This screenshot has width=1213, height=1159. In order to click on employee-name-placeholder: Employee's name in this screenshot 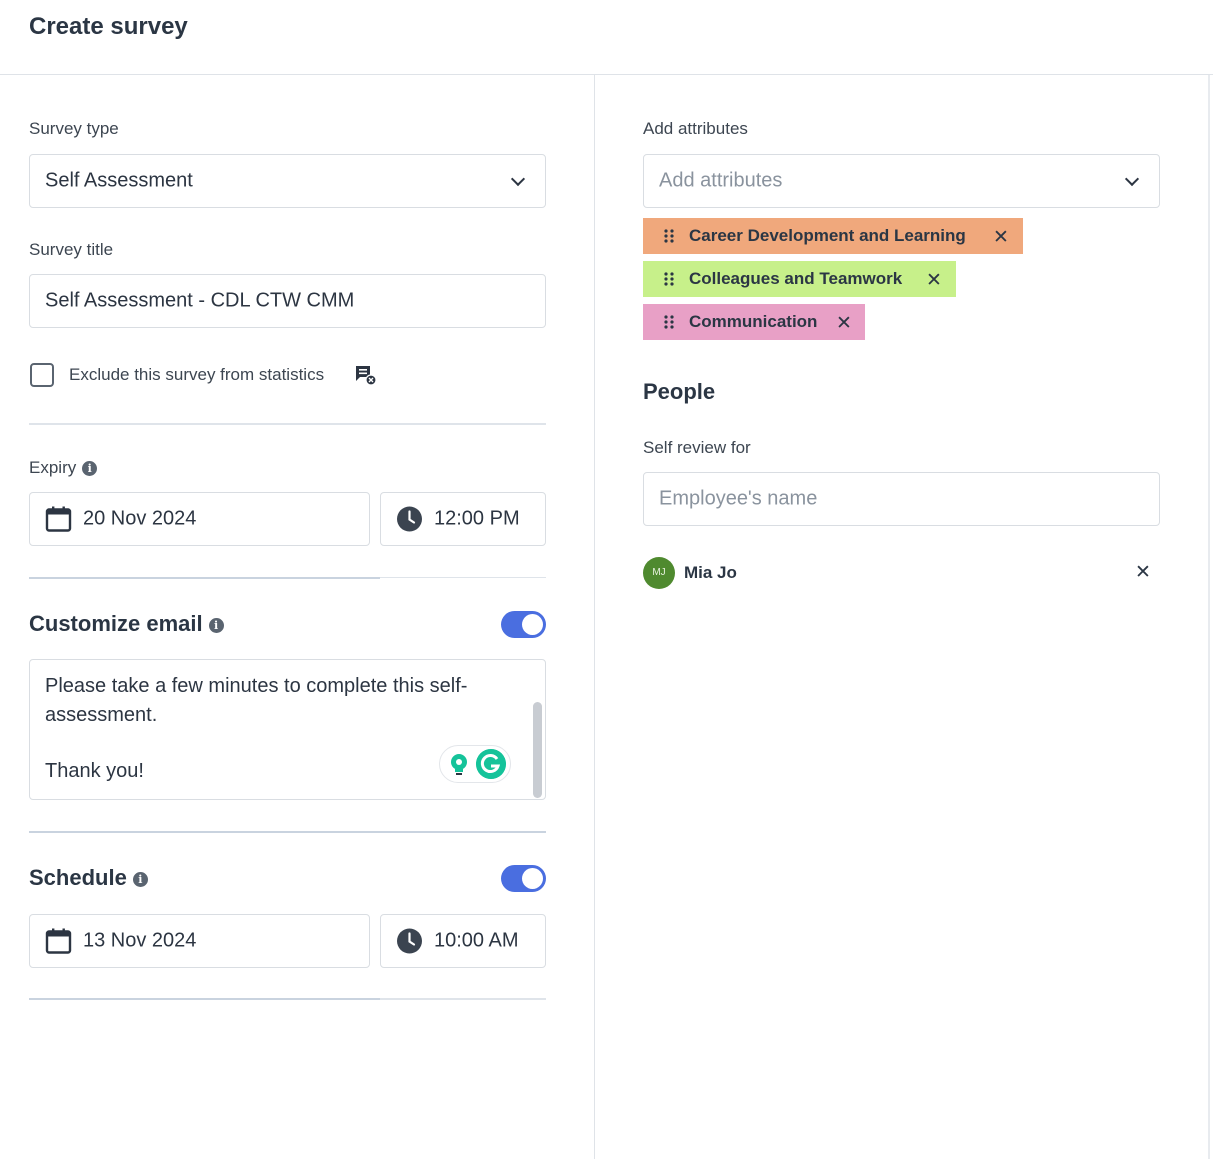, I will do `click(738, 498)`.